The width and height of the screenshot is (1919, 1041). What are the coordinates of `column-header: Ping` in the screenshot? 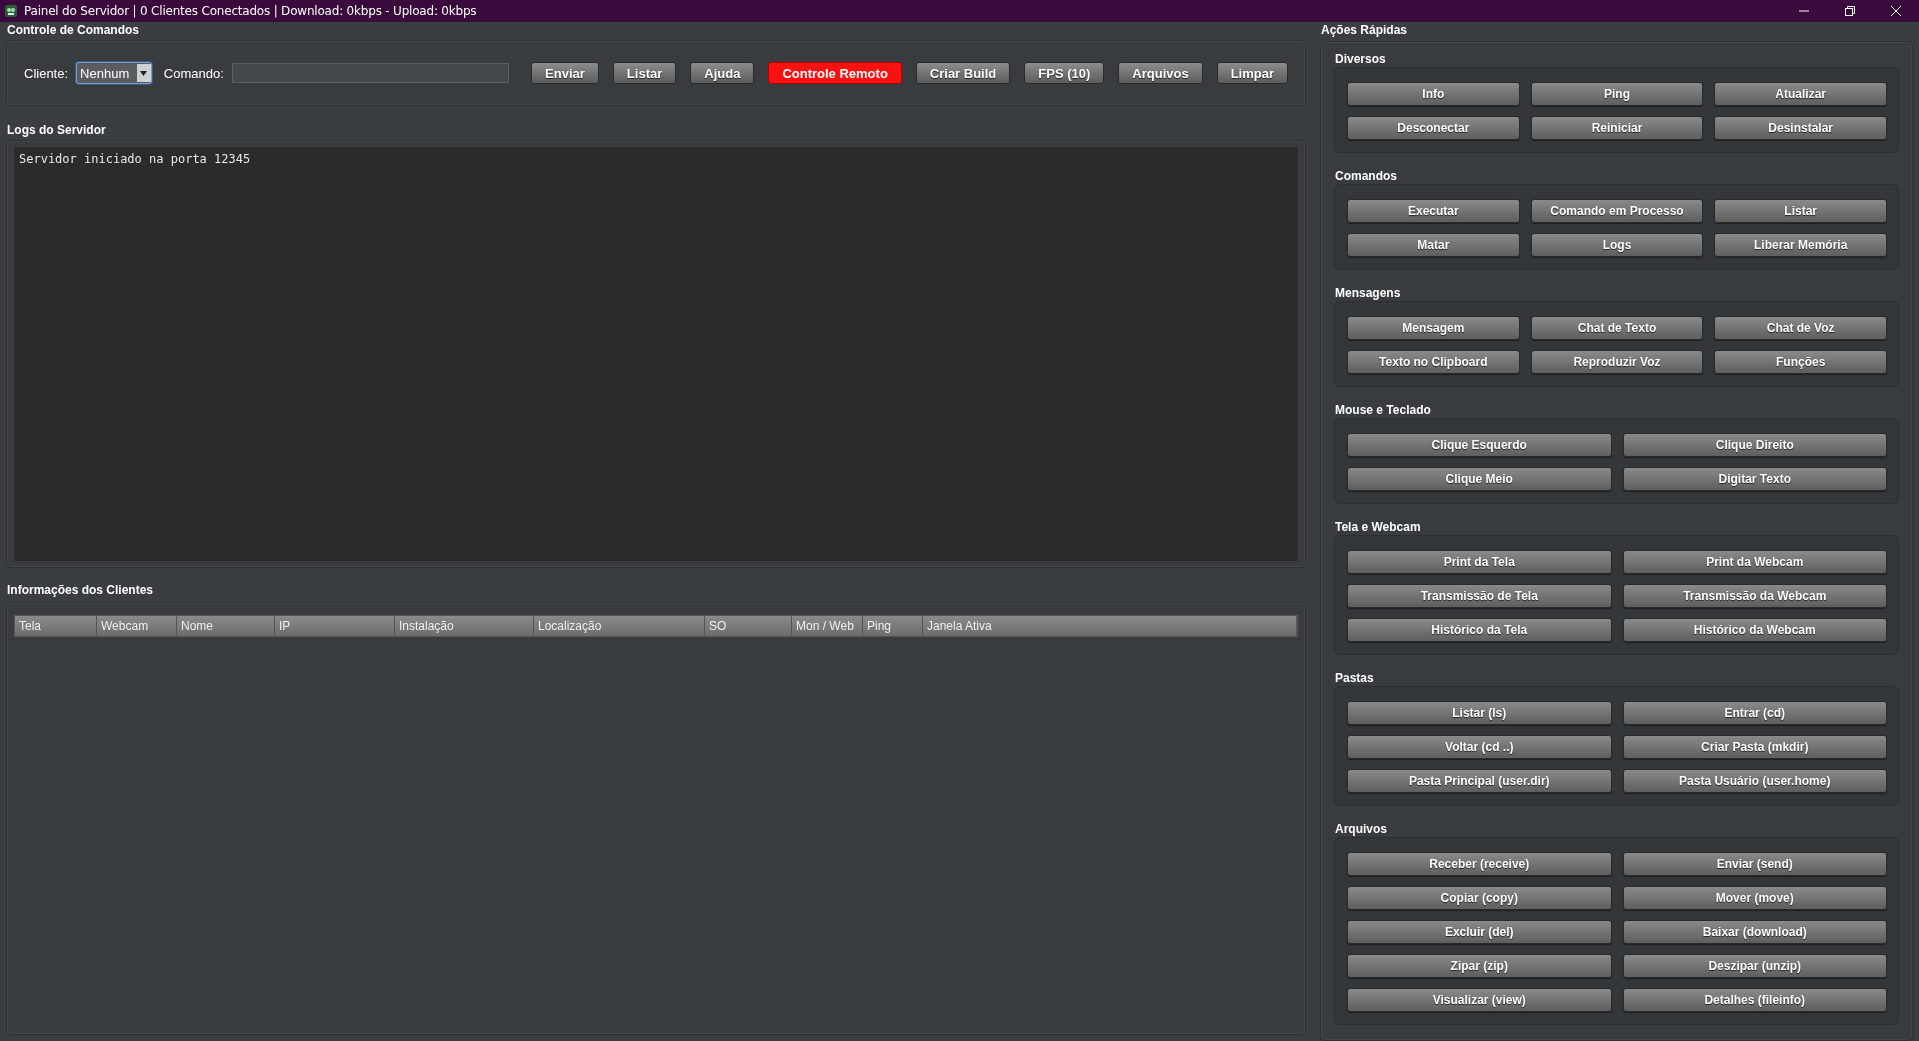 It's located at (893, 626).